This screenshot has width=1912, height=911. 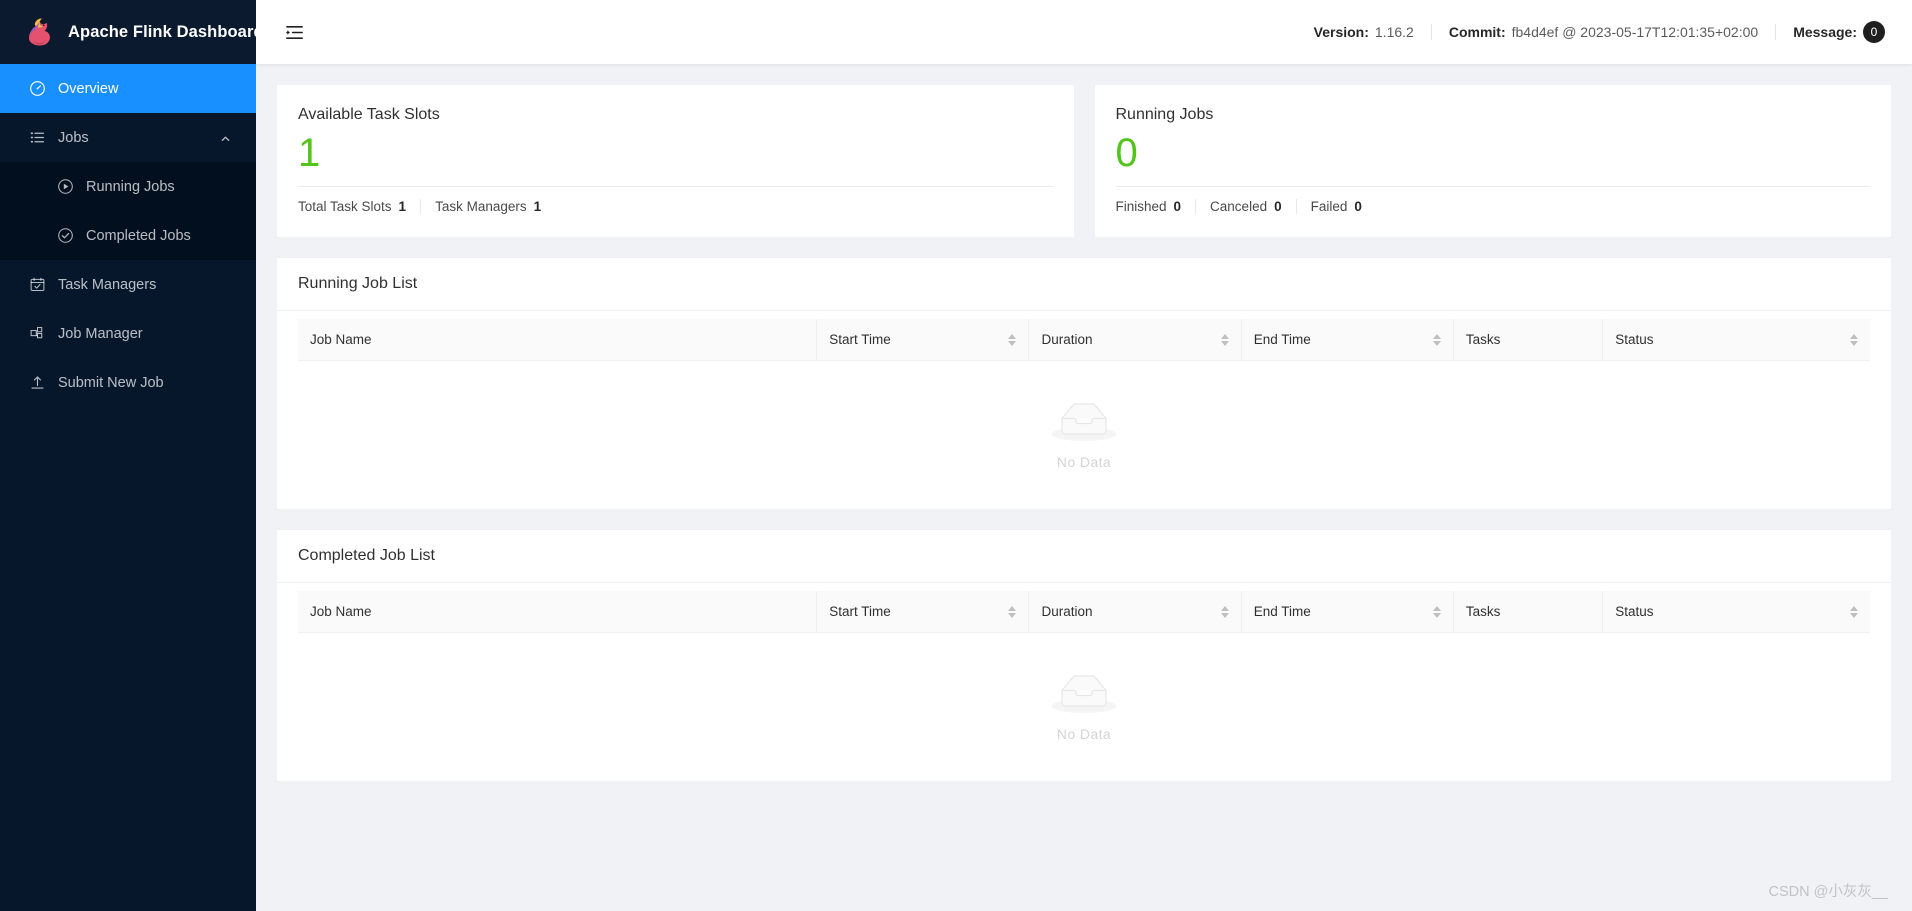 What do you see at coordinates (1084, 461) in the screenshot?
I see `empty-text: No Data` at bounding box center [1084, 461].